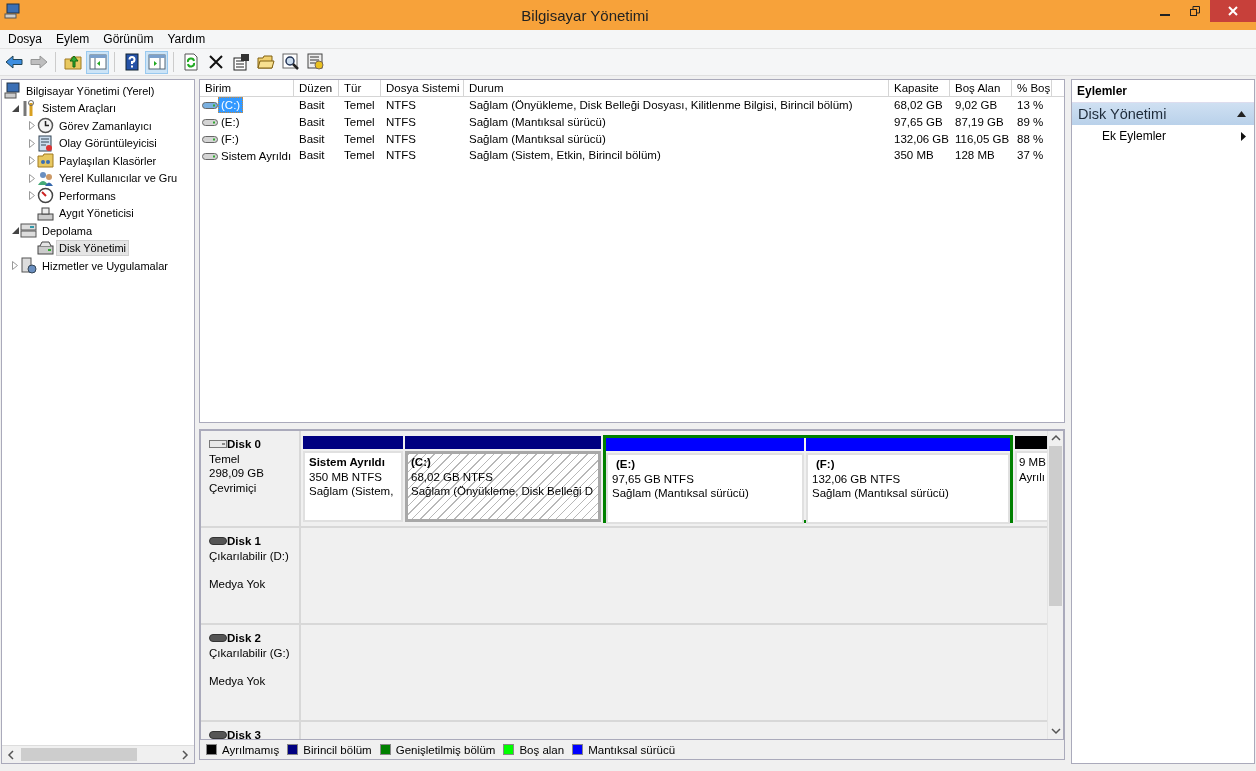 The width and height of the screenshot is (1256, 771). What do you see at coordinates (237, 473) in the screenshot?
I see `disk-detail: 298,09 GB` at bounding box center [237, 473].